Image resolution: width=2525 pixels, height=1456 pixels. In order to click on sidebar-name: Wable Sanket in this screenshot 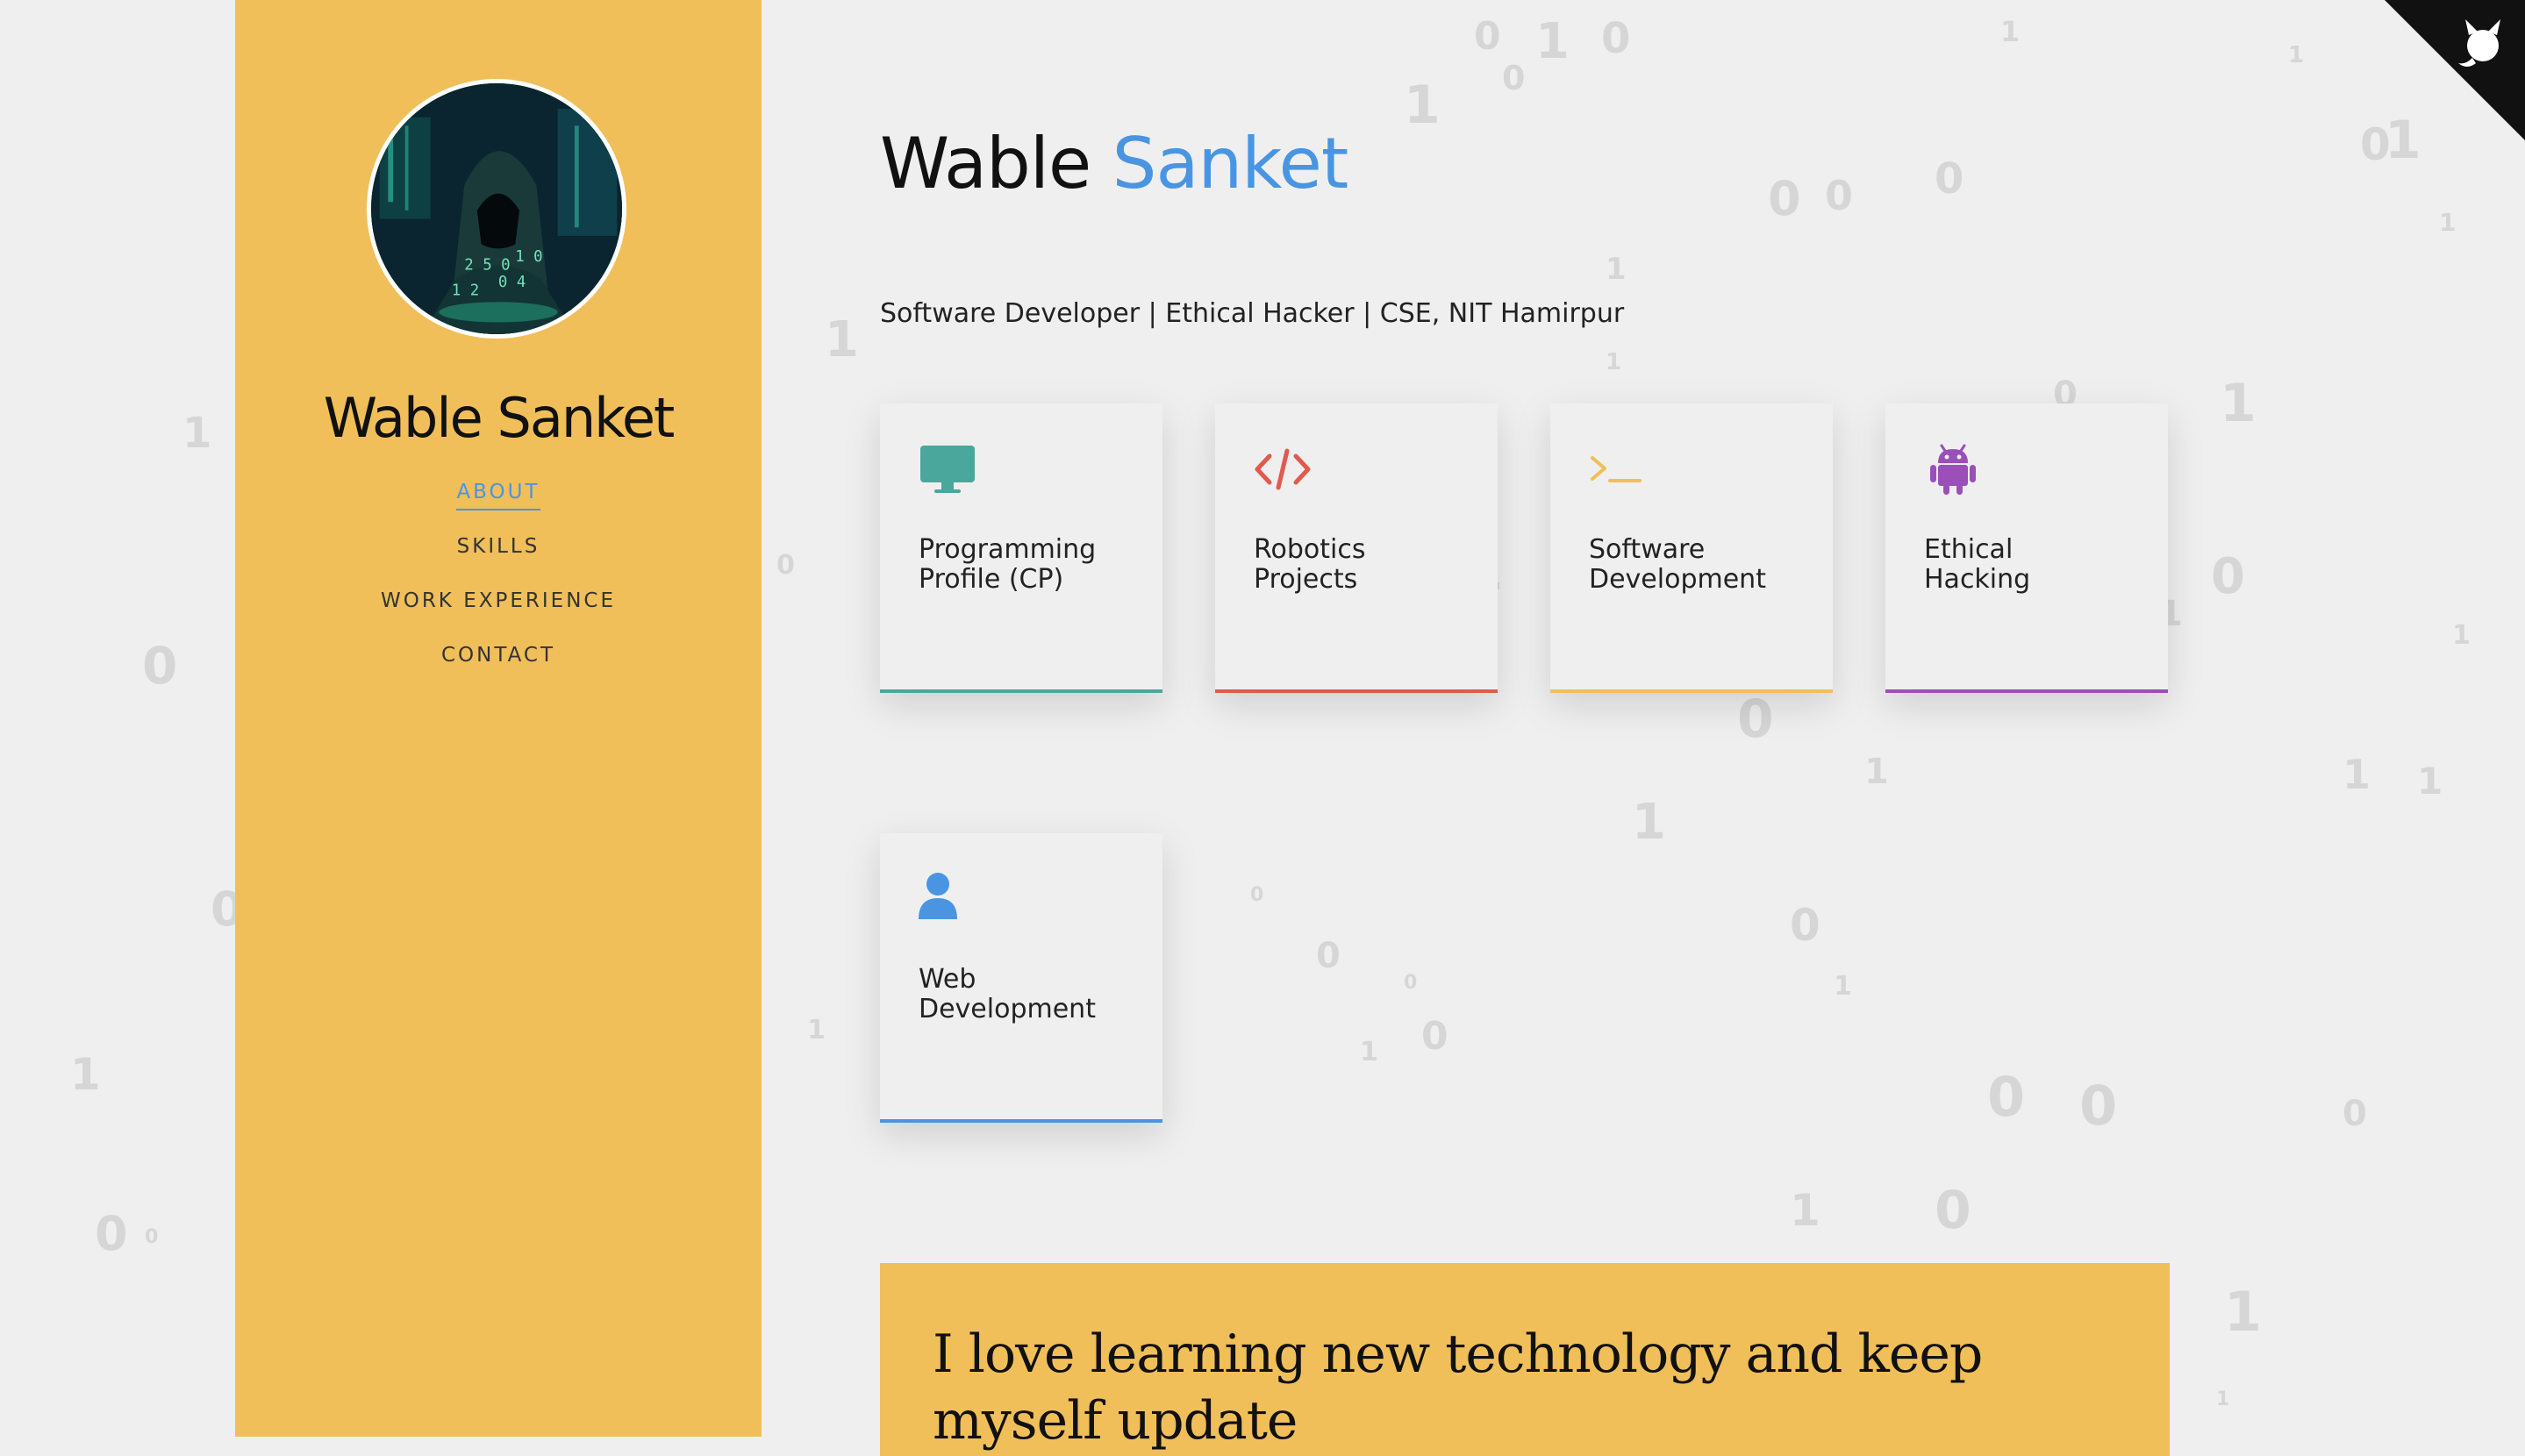, I will do `click(499, 418)`.